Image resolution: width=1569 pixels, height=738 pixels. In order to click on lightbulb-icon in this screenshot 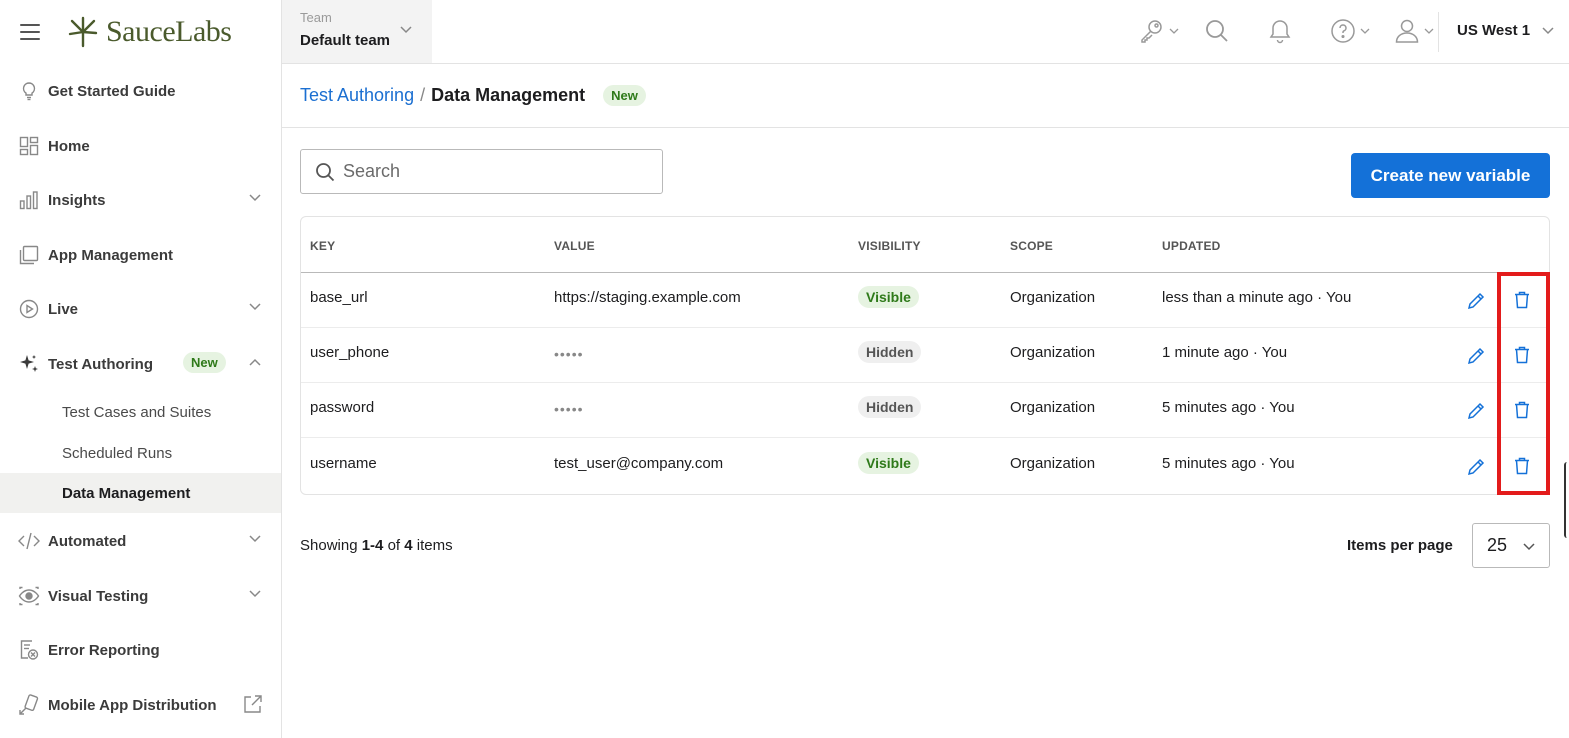, I will do `click(29, 91)`.